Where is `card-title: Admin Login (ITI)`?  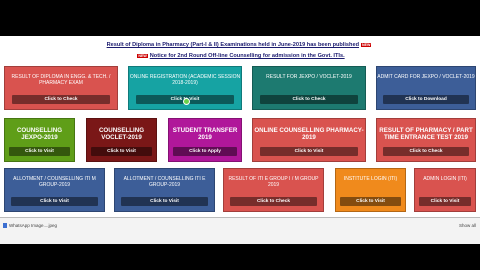
card-title: Admin Login (ITI) is located at coordinates (445, 179).